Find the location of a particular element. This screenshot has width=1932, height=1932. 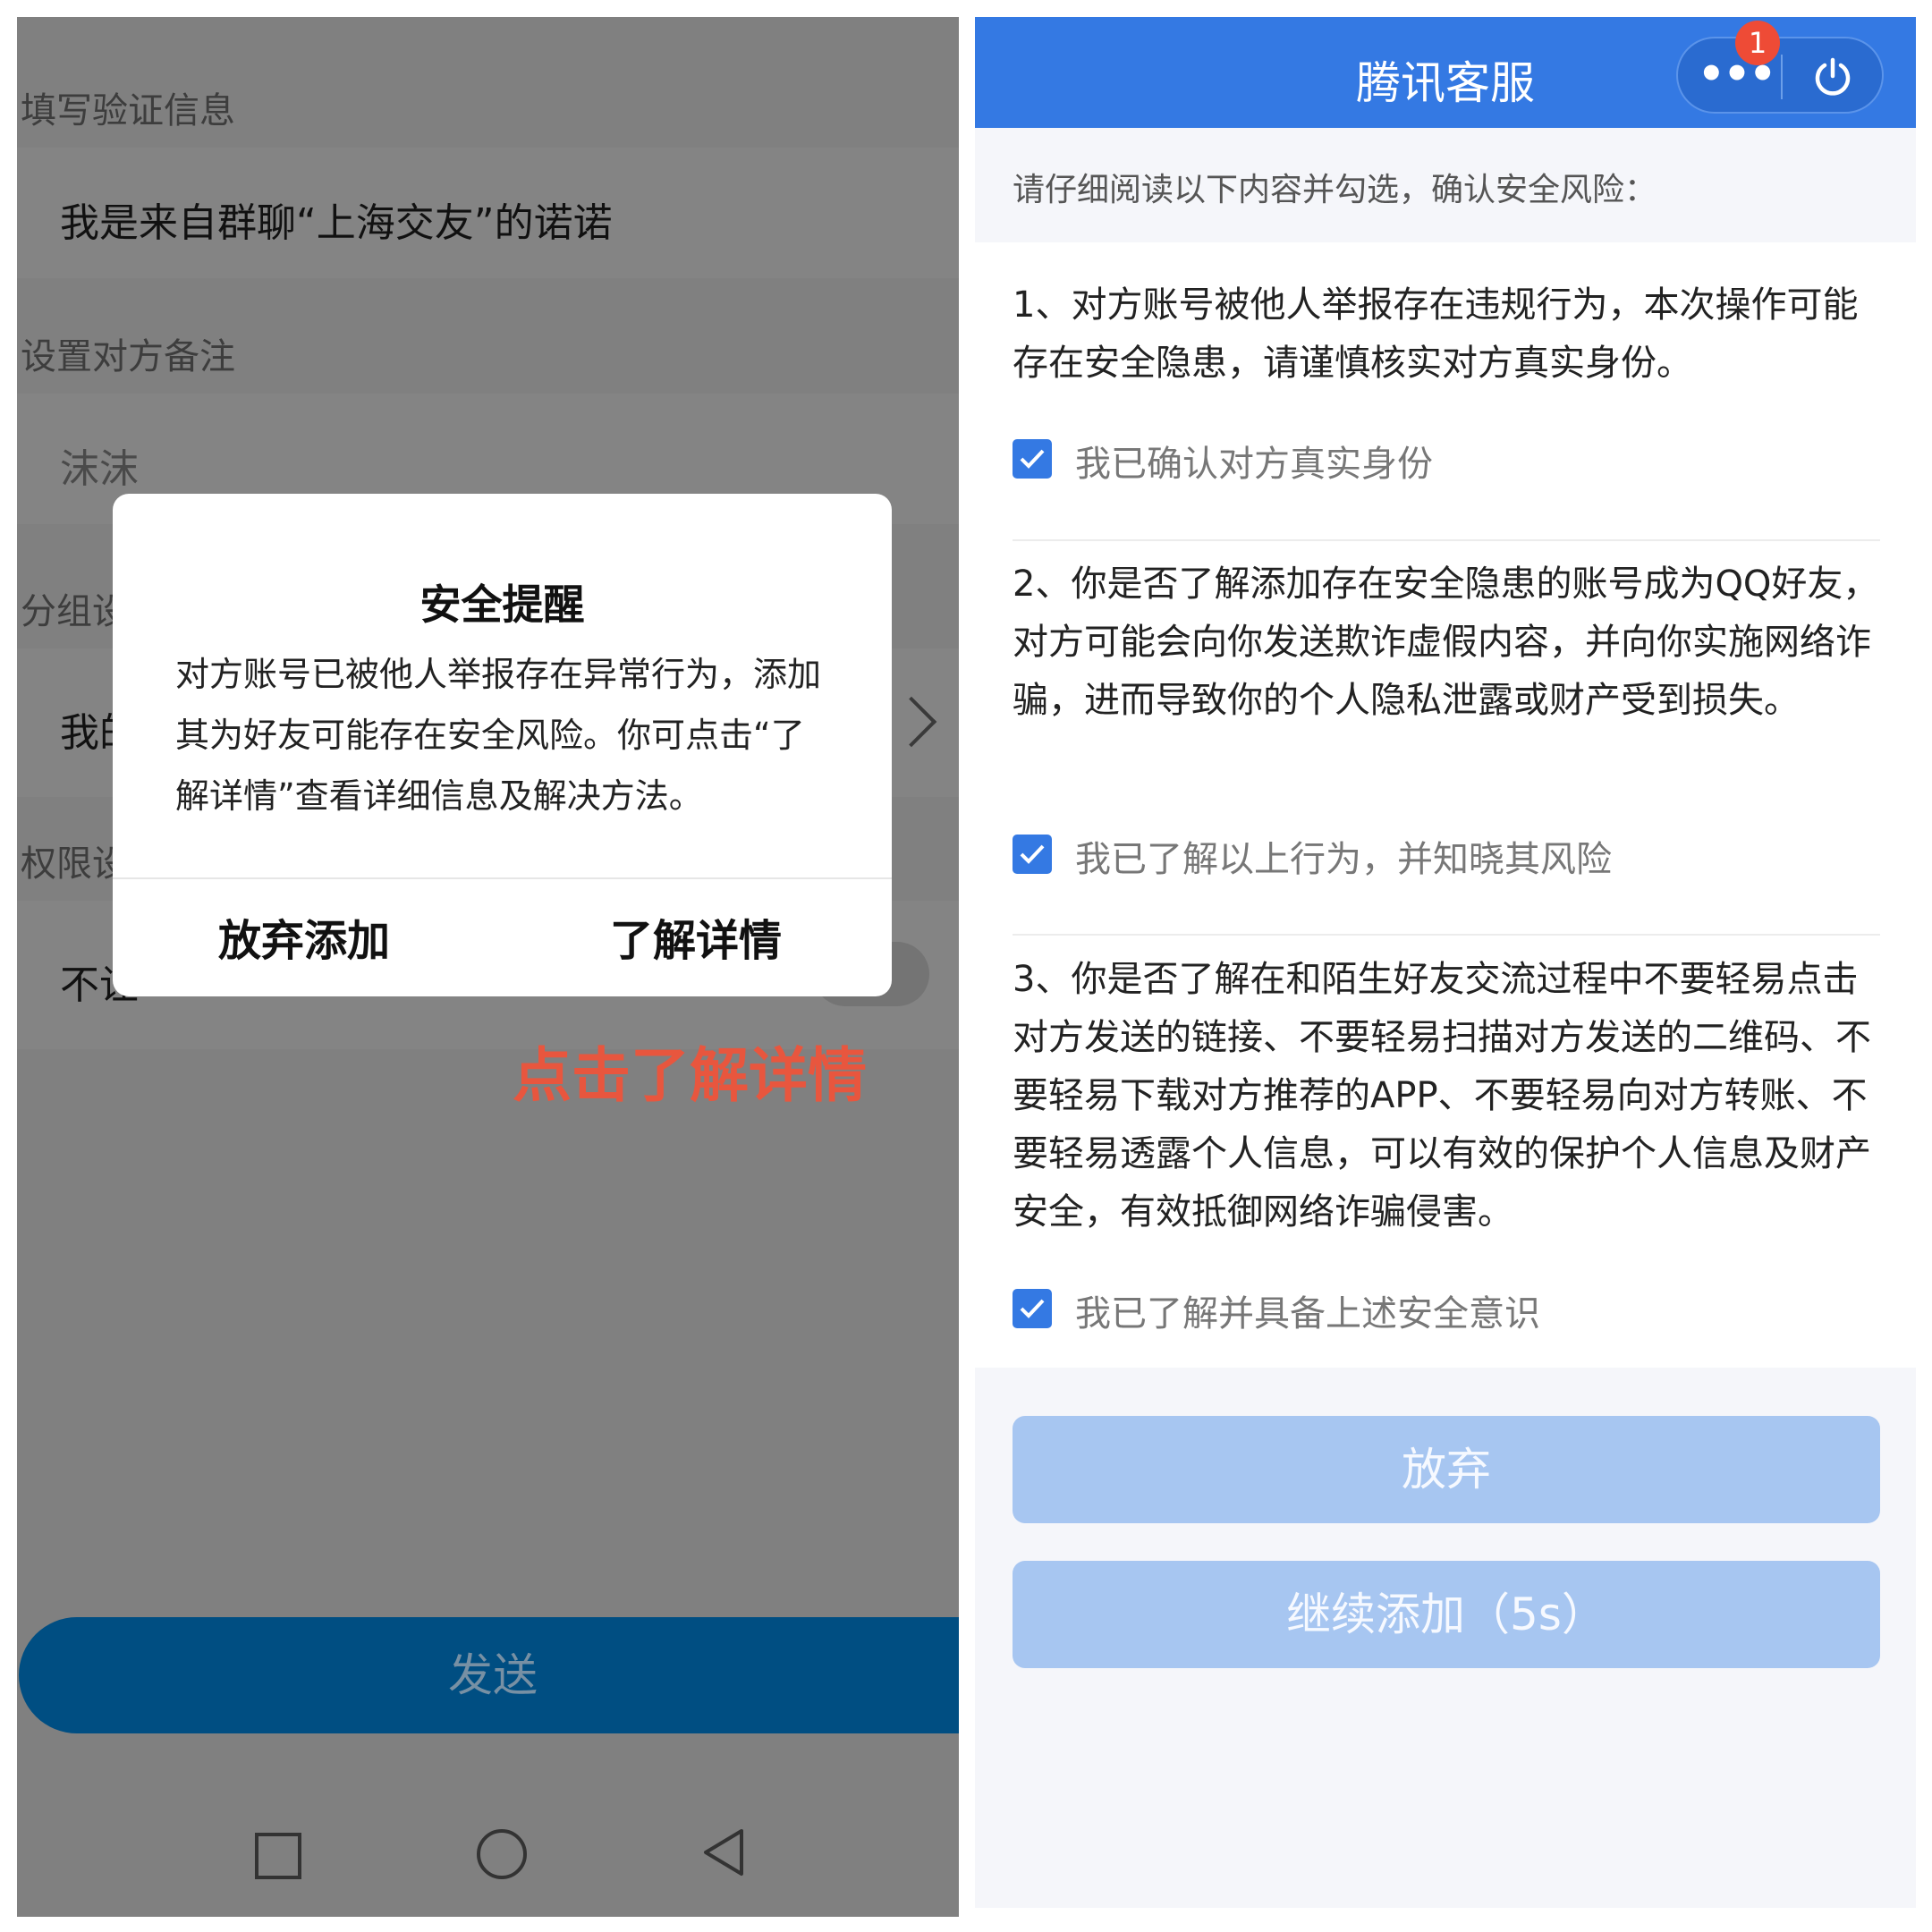

remark-label: 设置对方备注 is located at coordinates (128, 356).